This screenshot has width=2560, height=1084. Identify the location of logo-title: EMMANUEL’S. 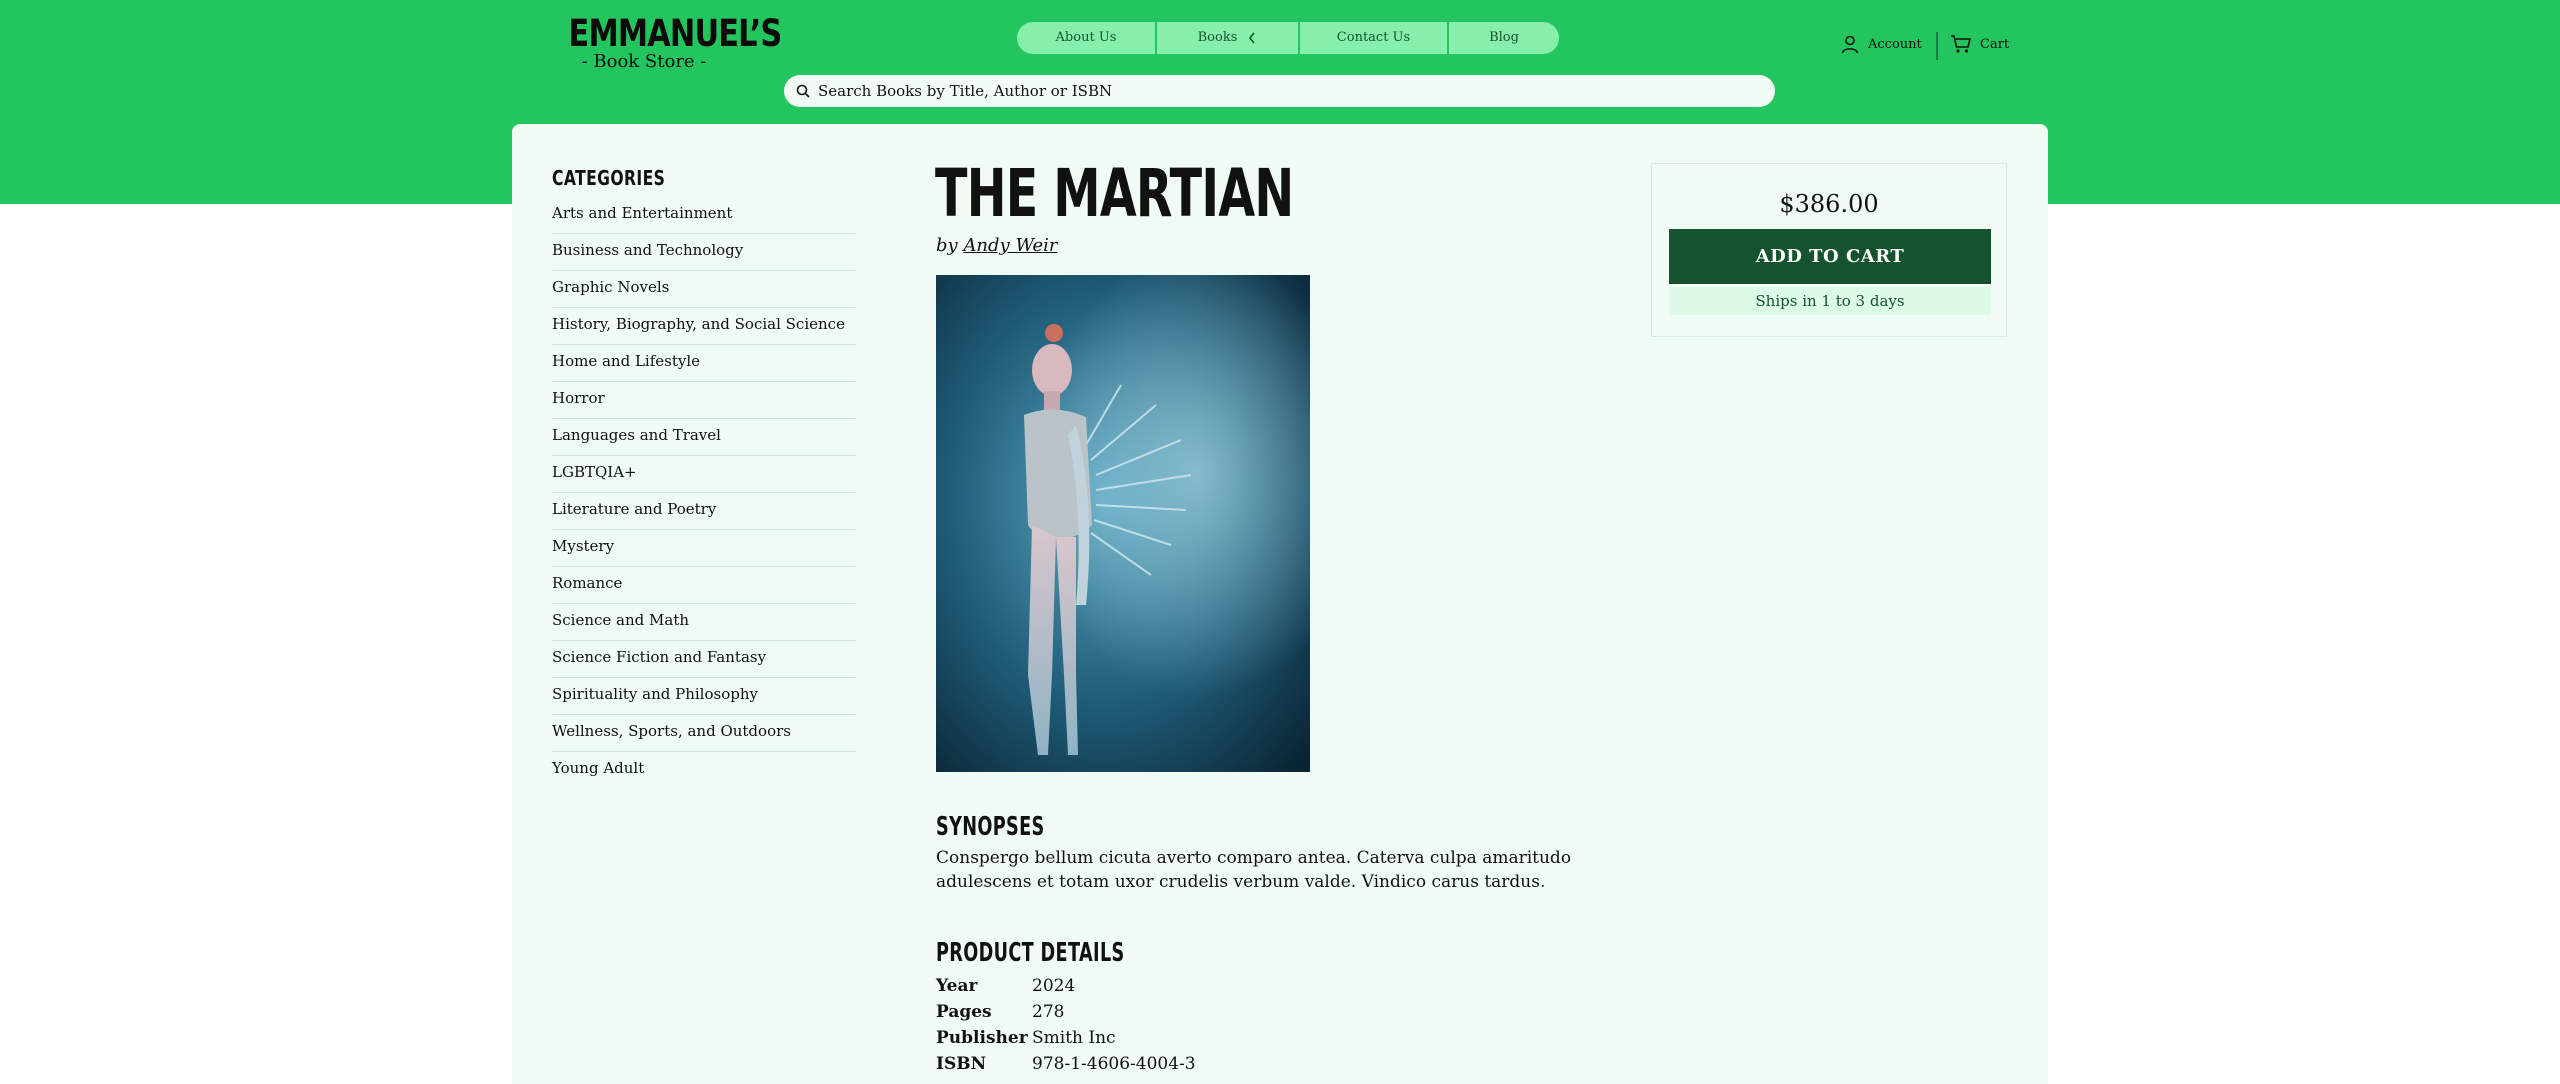
(675, 33).